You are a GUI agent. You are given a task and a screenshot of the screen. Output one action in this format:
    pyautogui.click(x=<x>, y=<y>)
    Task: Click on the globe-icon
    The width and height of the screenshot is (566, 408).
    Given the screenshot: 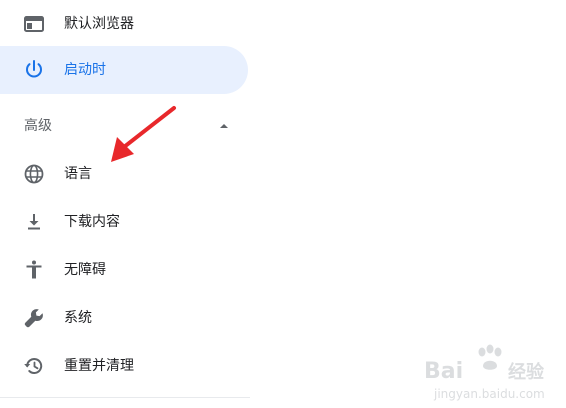 What is the action you would take?
    pyautogui.click(x=34, y=174)
    